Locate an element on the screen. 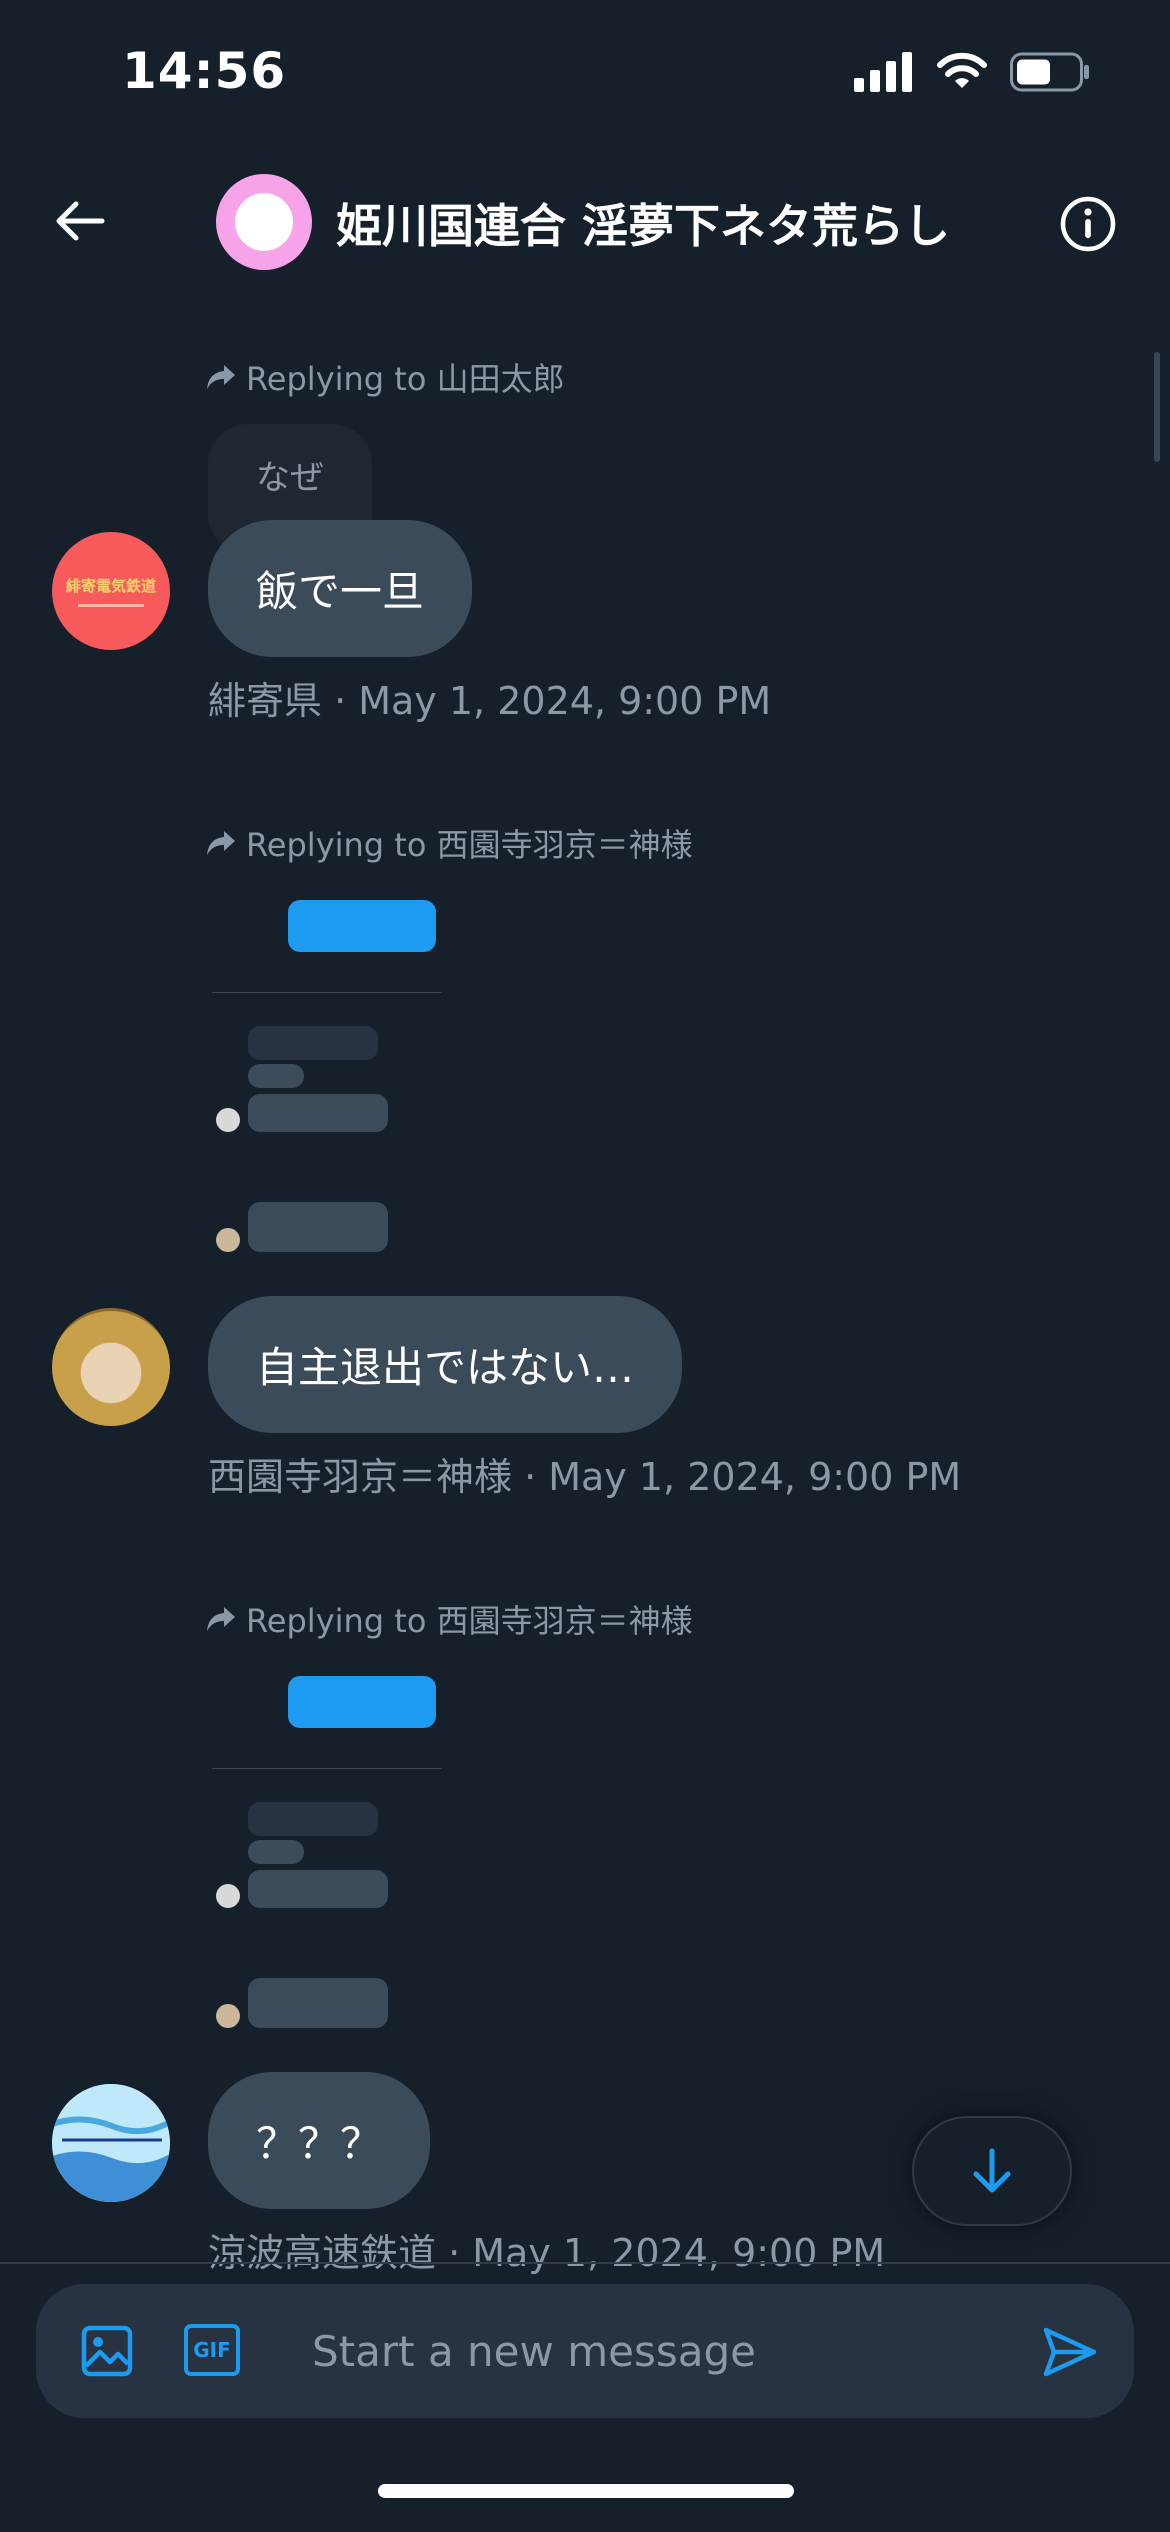 The height and width of the screenshot is (2532, 1170). info-icon is located at coordinates (1088, 224).